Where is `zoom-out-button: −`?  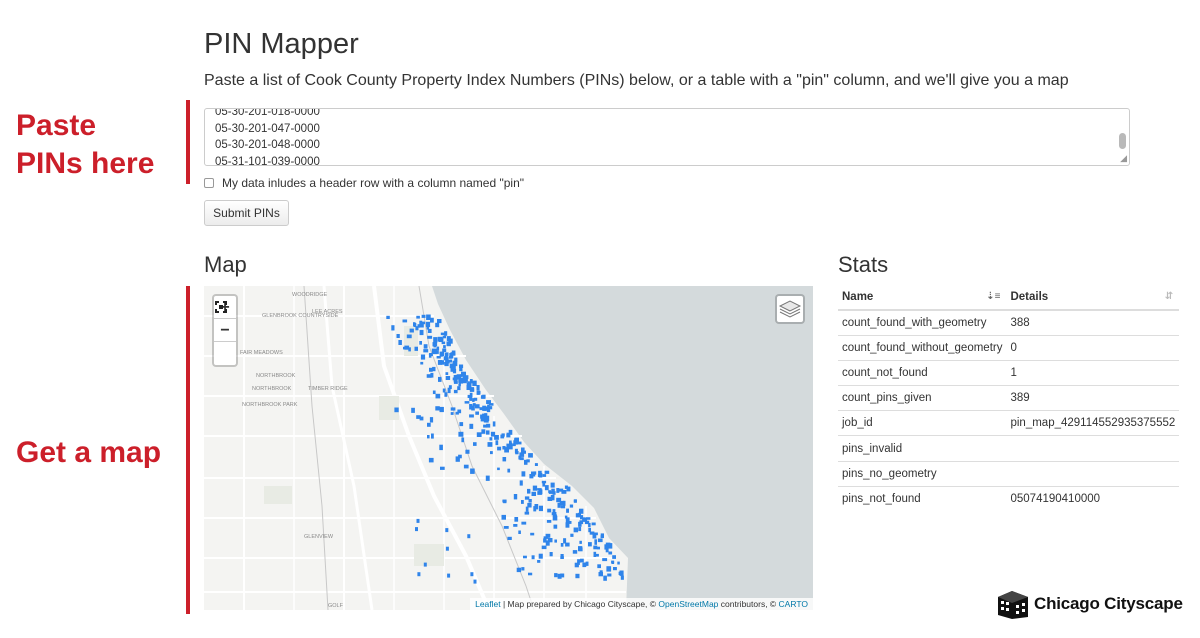
zoom-out-button: − is located at coordinates (225, 330).